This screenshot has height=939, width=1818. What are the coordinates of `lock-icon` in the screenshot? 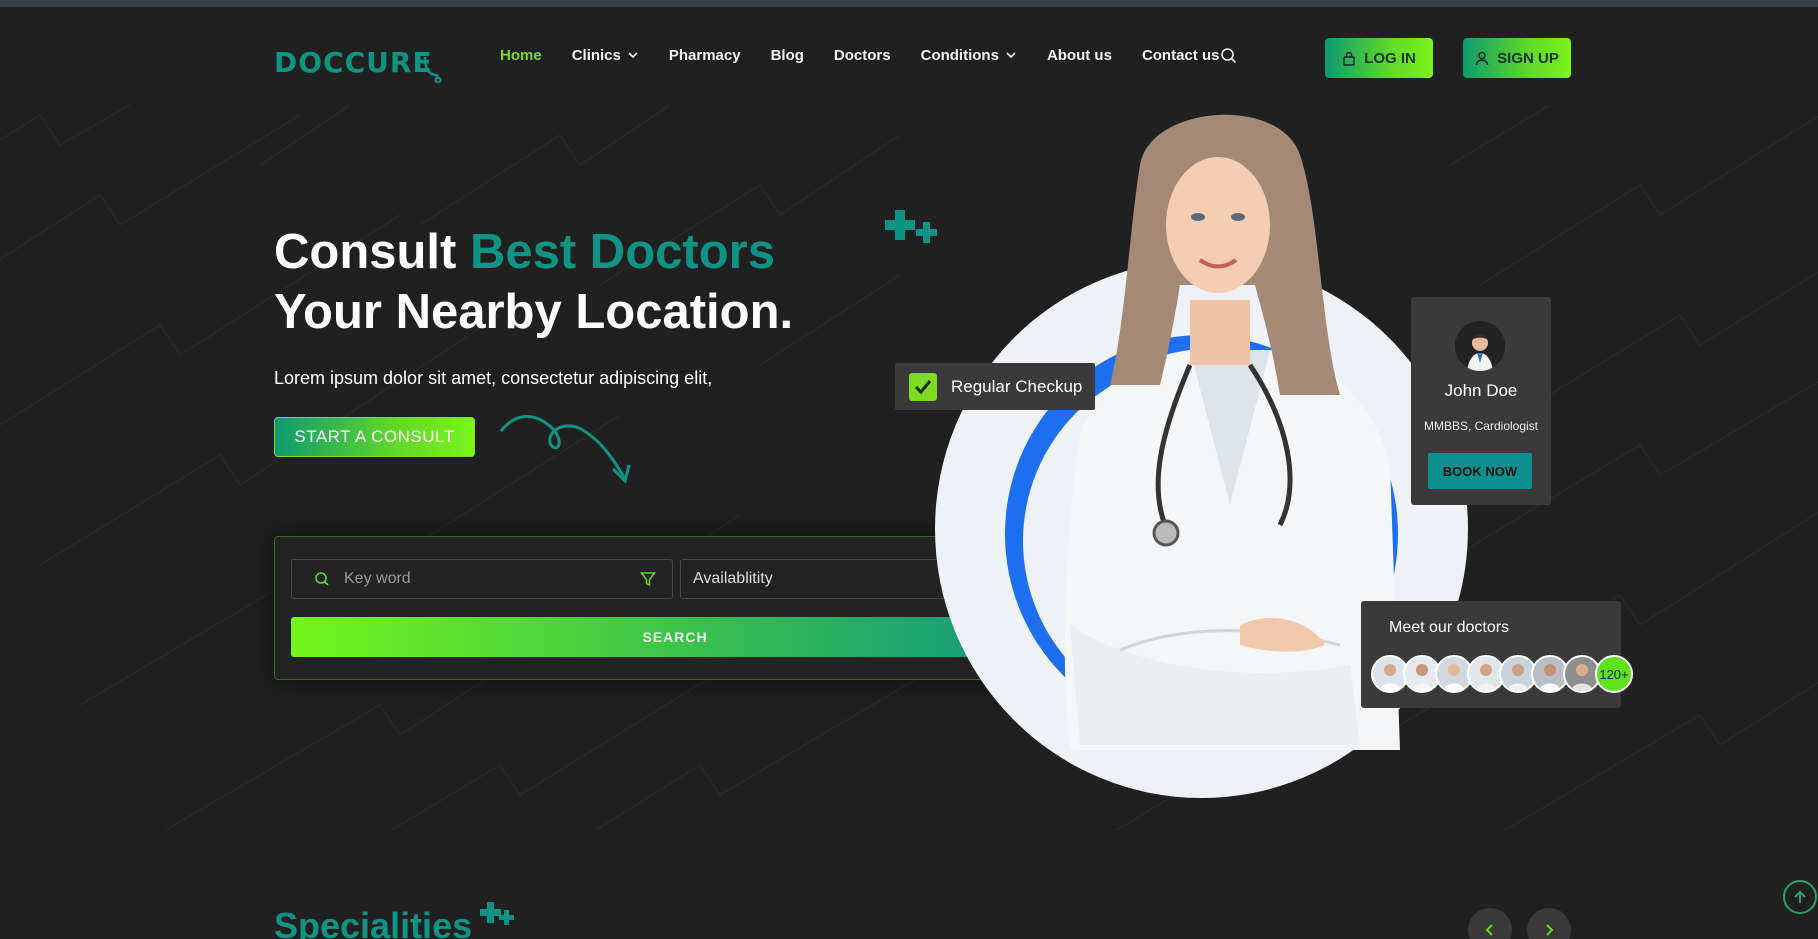 It's located at (1349, 58).